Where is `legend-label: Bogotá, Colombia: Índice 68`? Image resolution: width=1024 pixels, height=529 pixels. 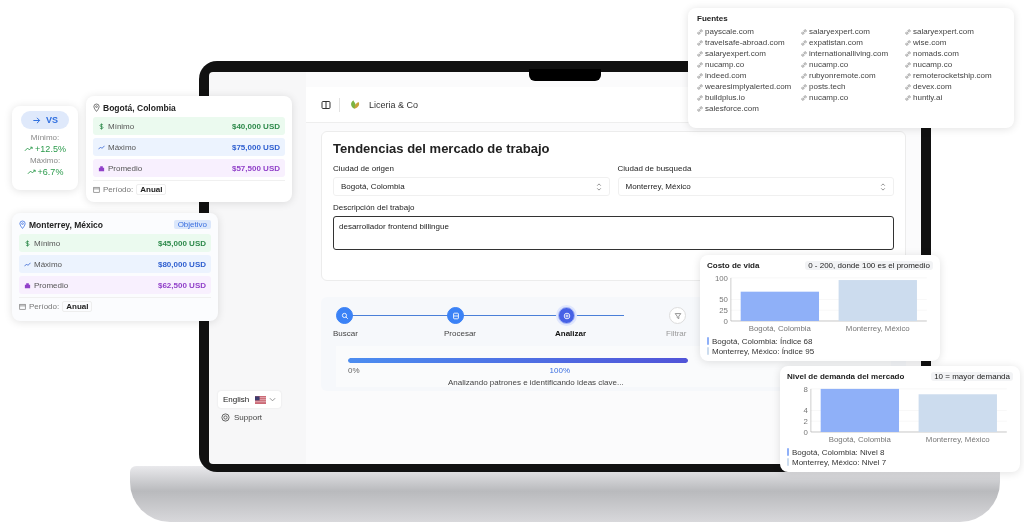
legend-label: Bogotá, Colombia: Índice 68 is located at coordinates (762, 341).